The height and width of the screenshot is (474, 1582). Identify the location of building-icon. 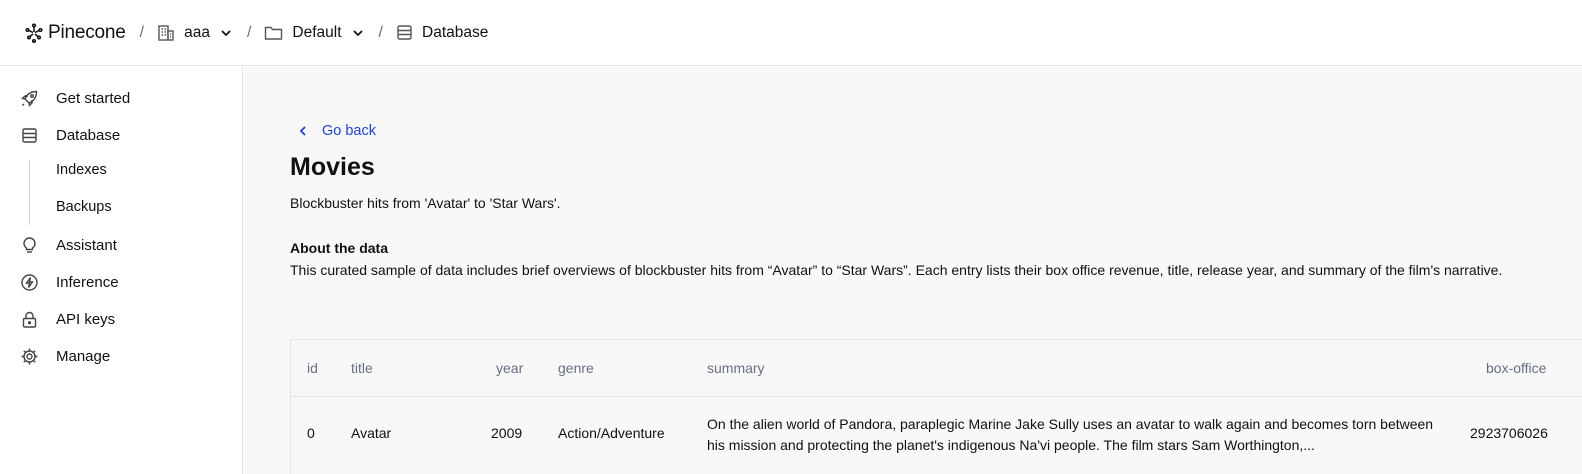
(166, 32).